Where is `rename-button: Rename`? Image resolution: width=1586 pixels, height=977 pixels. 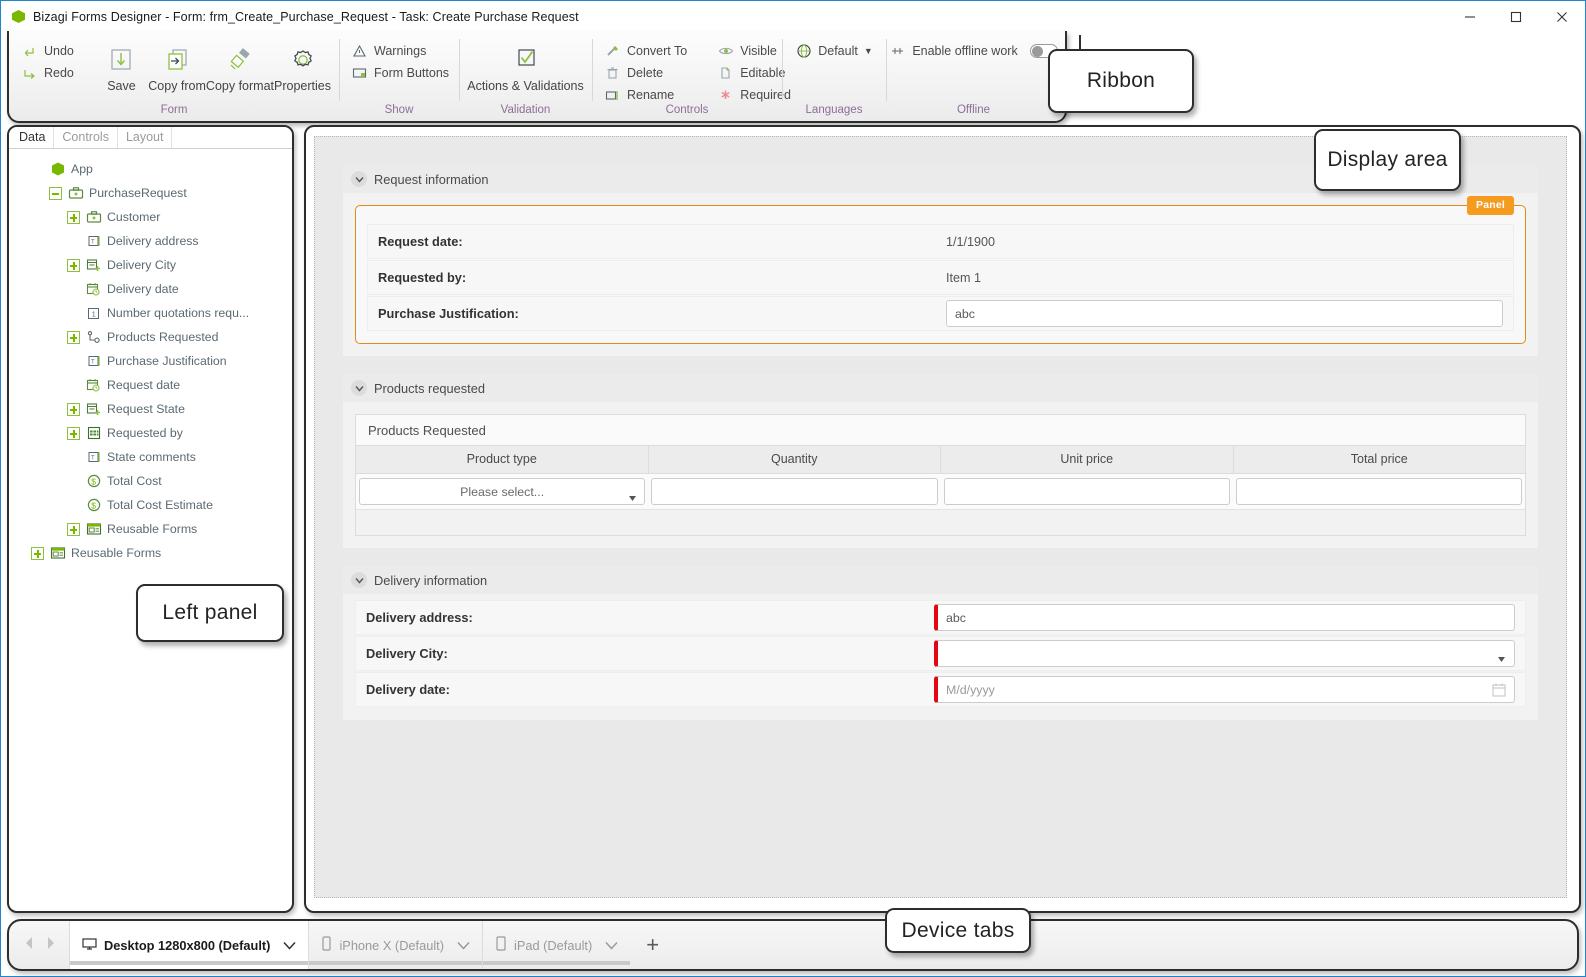 rename-button: Rename is located at coordinates (645, 95).